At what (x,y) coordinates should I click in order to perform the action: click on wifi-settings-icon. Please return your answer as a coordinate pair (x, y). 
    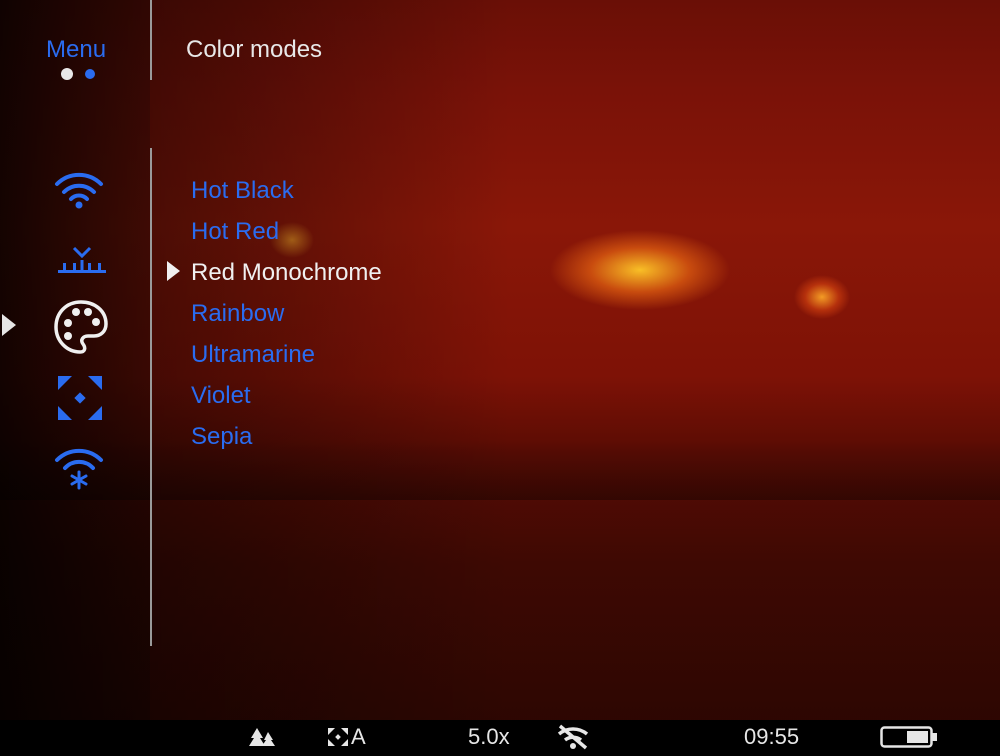
    Looking at the image, I should click on (79, 468).